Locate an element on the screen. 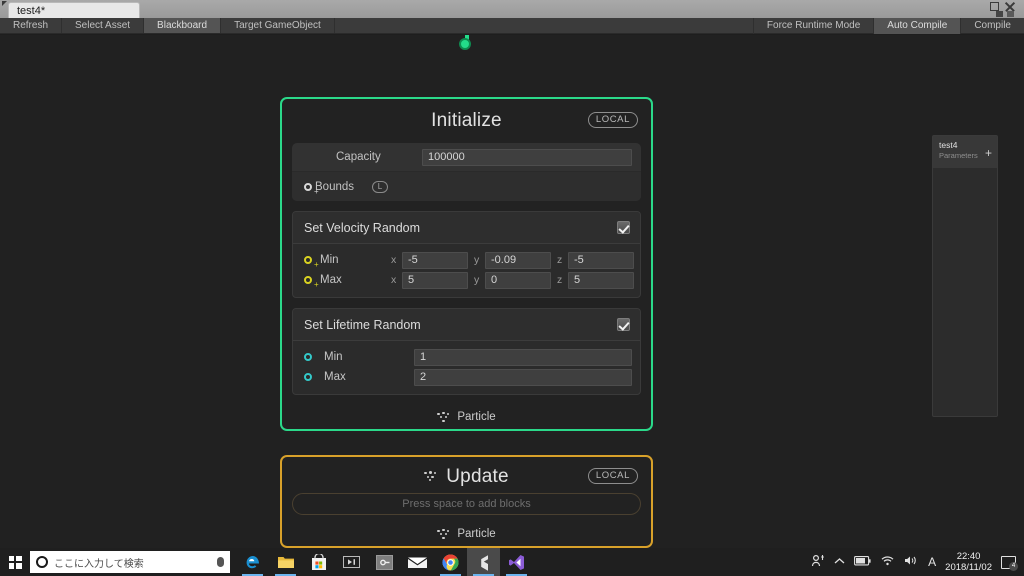  taskbar-item-chrome is located at coordinates (450, 562).